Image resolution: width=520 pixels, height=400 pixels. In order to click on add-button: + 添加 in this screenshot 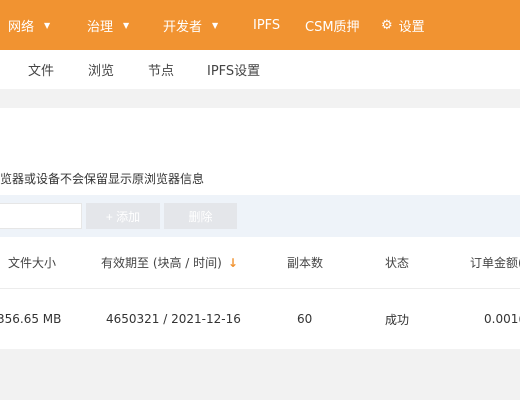, I will do `click(123, 216)`.